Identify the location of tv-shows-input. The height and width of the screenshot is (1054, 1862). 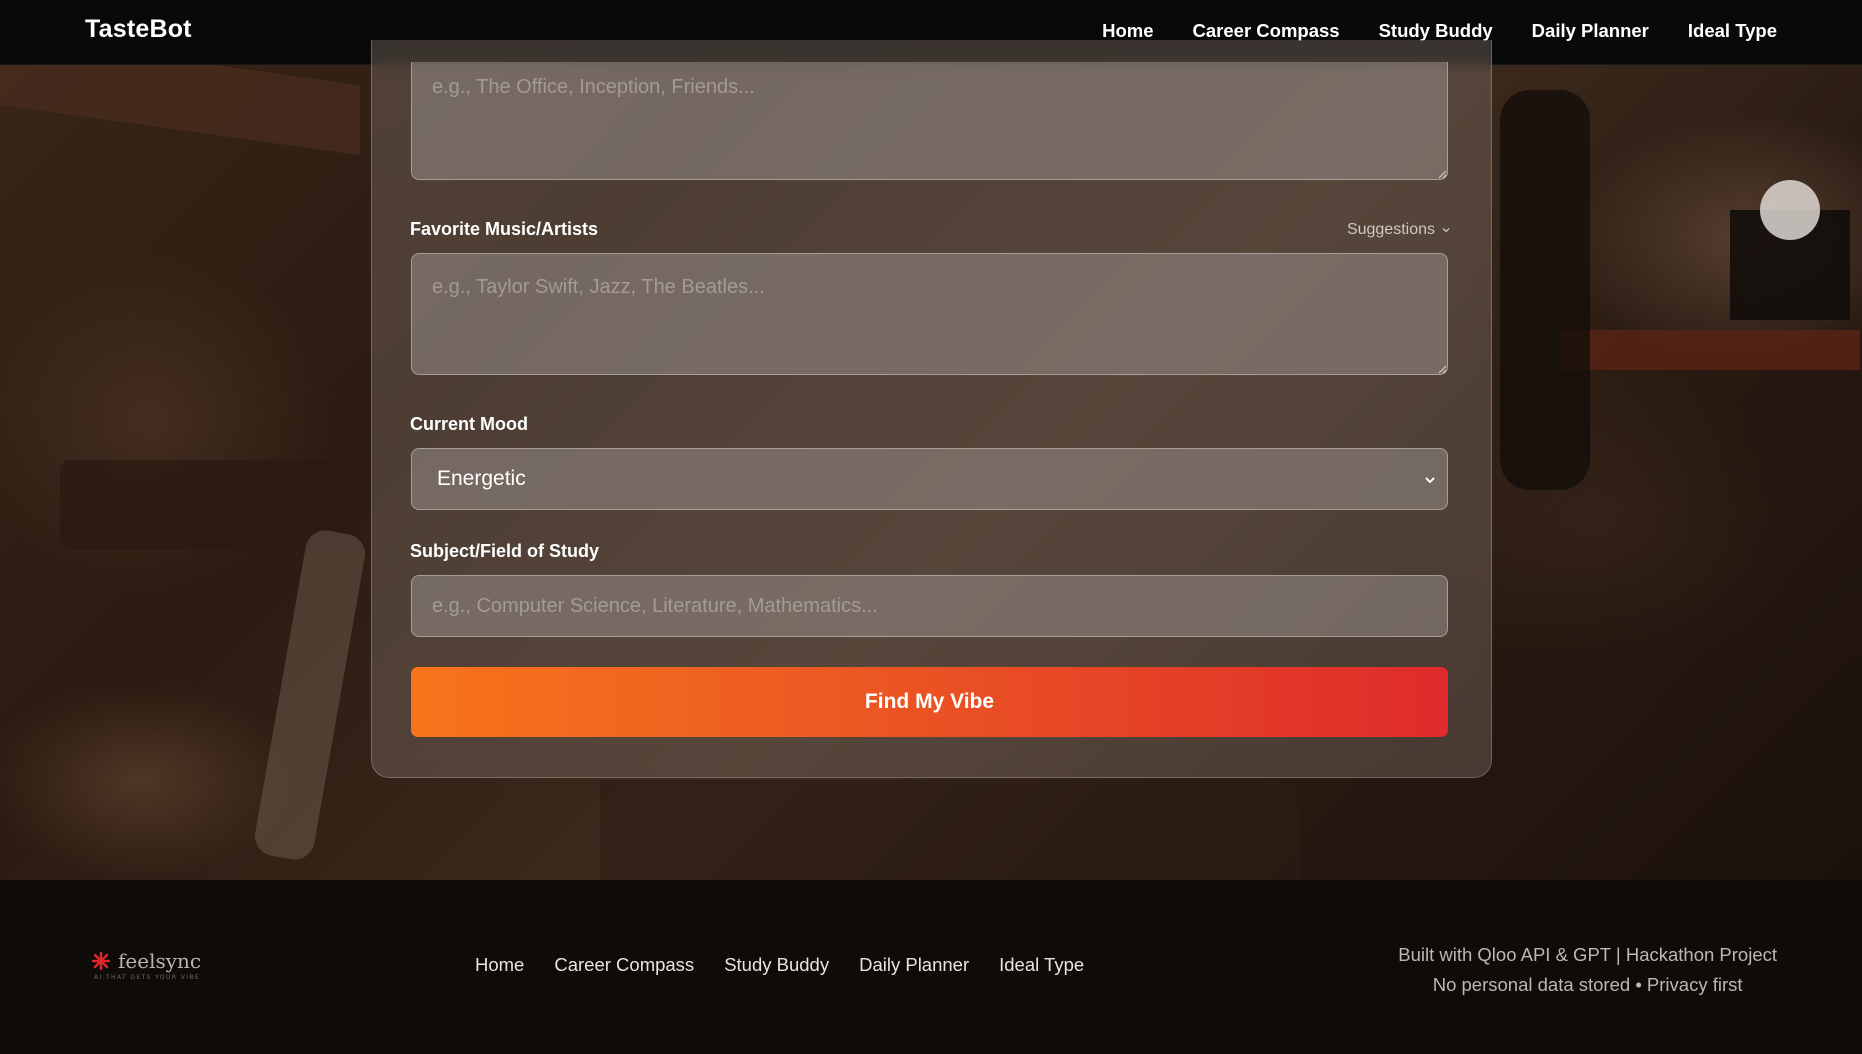
(929, 121).